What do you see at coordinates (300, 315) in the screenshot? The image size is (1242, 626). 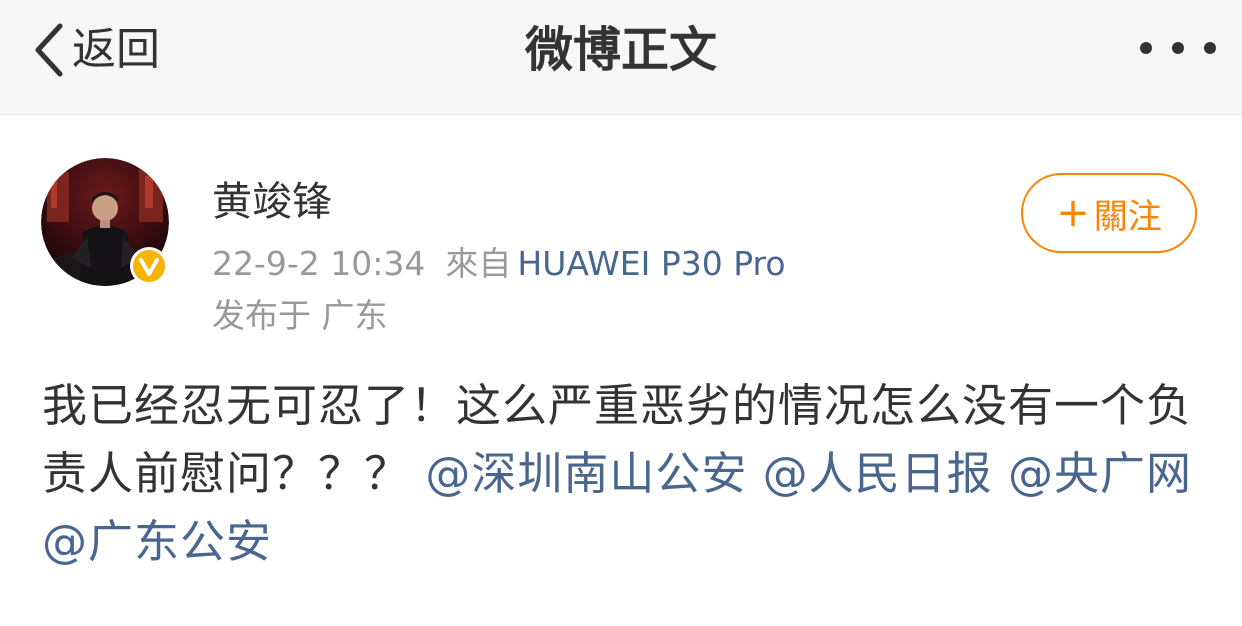 I see `post-location: 发布于 广东` at bounding box center [300, 315].